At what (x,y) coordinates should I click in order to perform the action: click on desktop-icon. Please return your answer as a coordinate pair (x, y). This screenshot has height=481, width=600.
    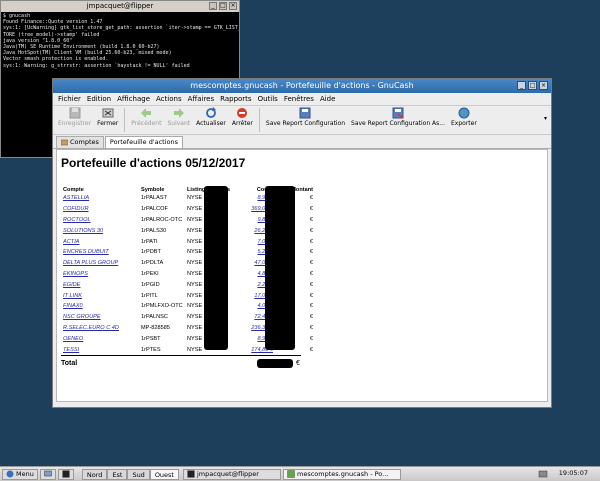
    Looking at the image, I should click on (48, 473).